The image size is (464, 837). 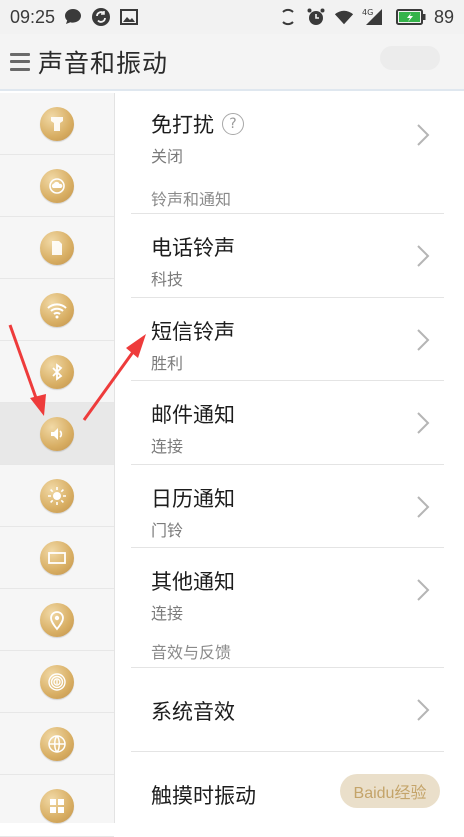 I want to click on fingerprint-icon, so click(x=57, y=681).